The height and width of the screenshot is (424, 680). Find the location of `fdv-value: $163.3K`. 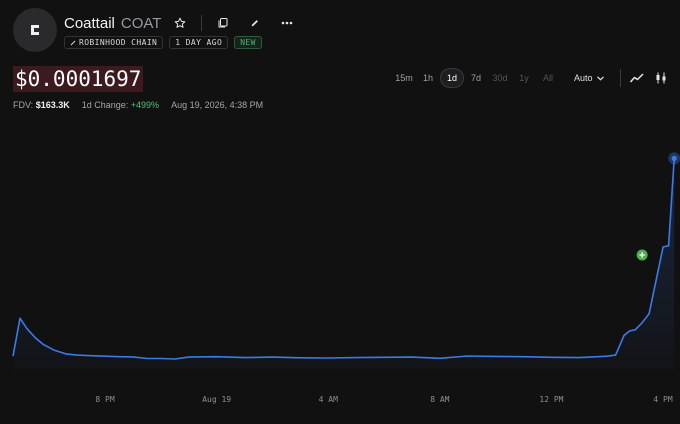

fdv-value: $163.3K is located at coordinates (52, 105).